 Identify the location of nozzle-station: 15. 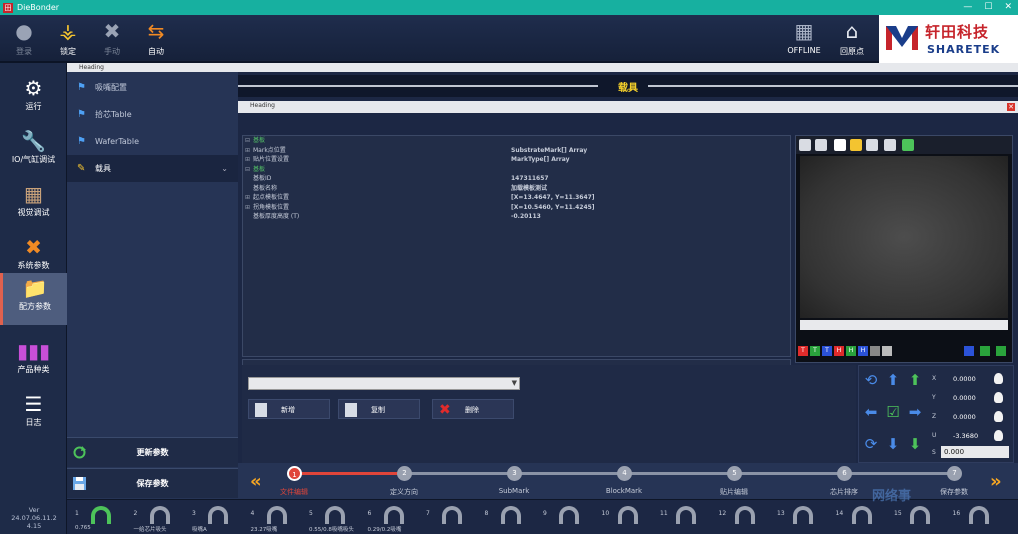
(919, 519).